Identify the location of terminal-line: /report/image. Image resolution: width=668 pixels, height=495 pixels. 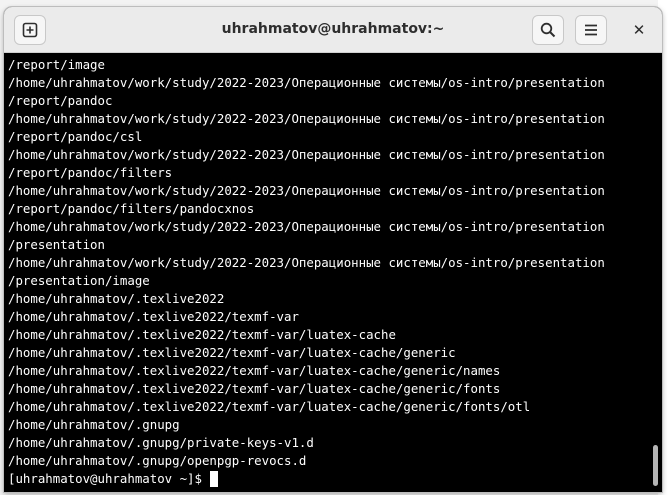
(56, 64).